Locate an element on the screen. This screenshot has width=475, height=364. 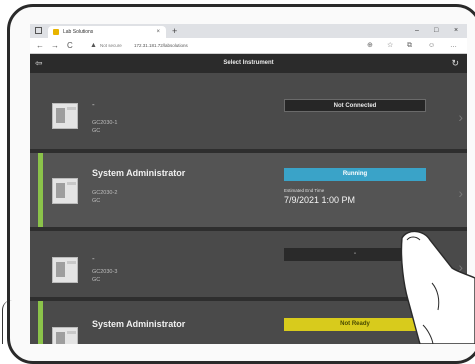
page-title: Select Instrument is located at coordinates (248, 63).